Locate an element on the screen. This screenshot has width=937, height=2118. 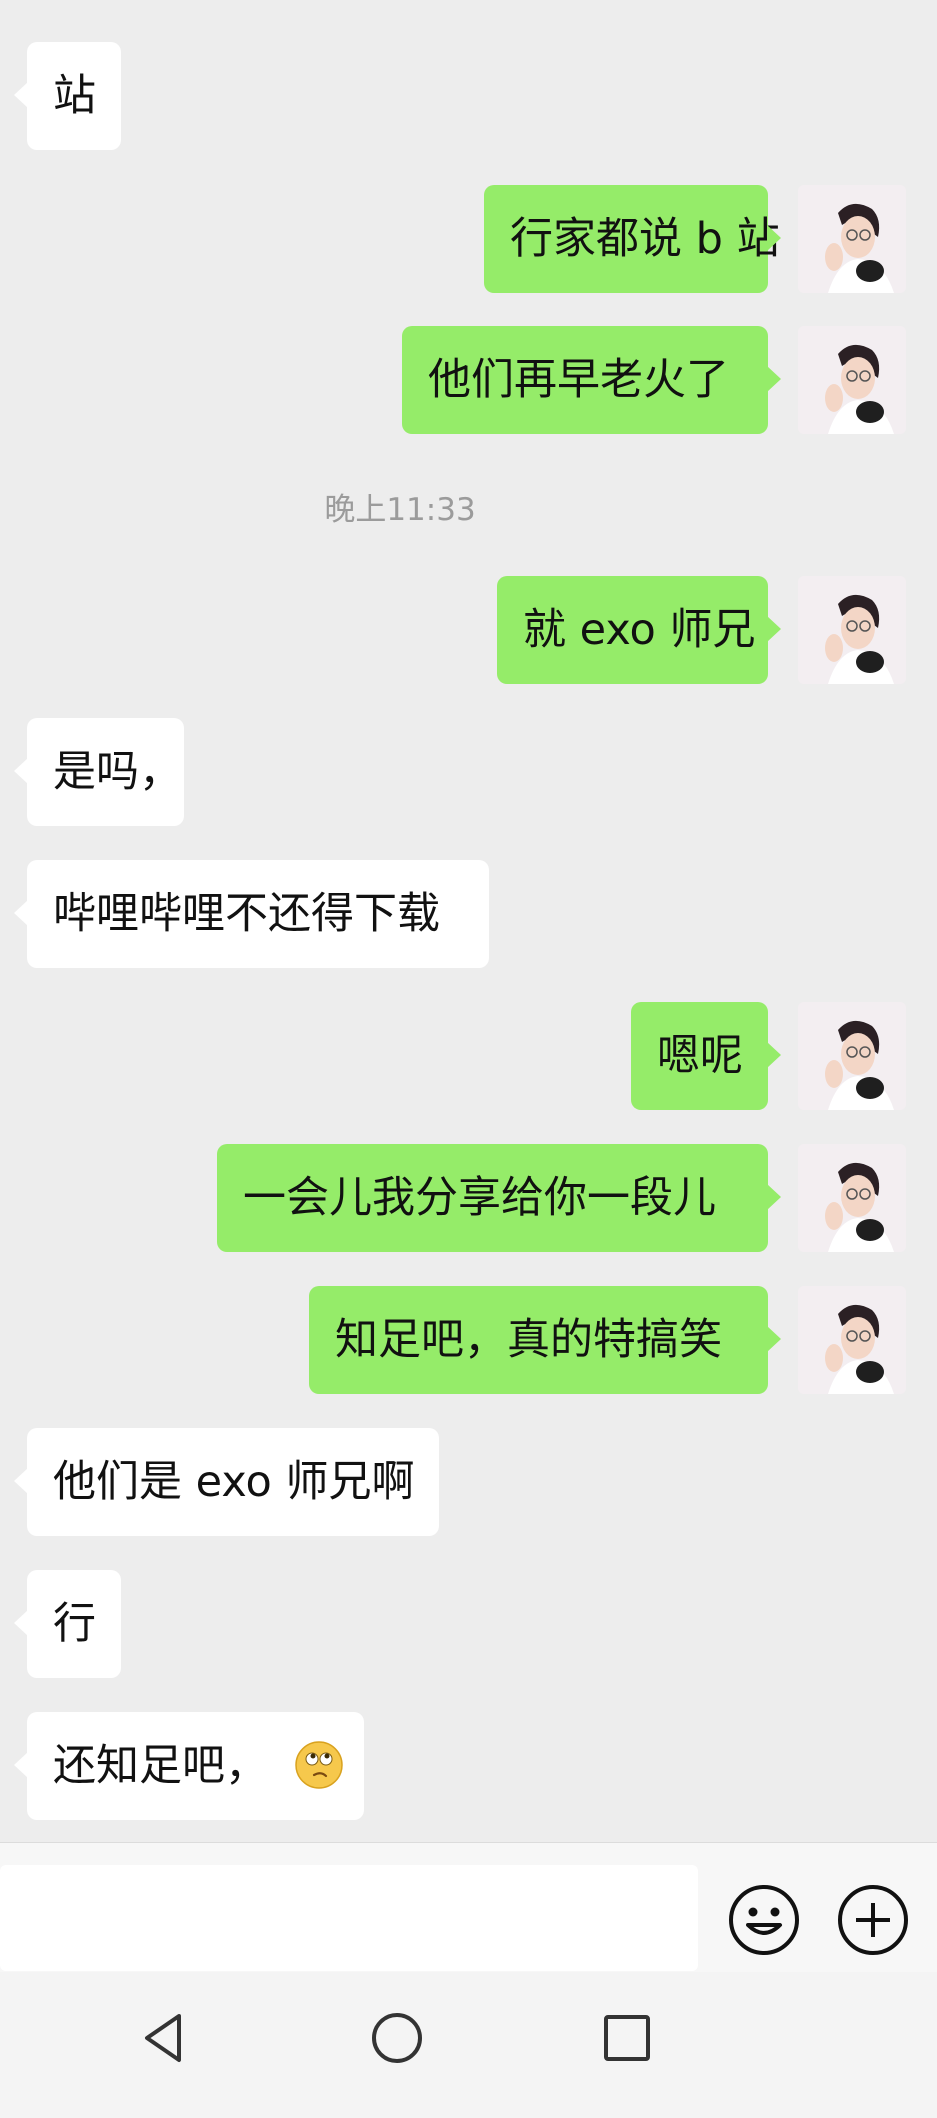
message-text: 知足吧，真的特搞笑 is located at coordinates (528, 1340).